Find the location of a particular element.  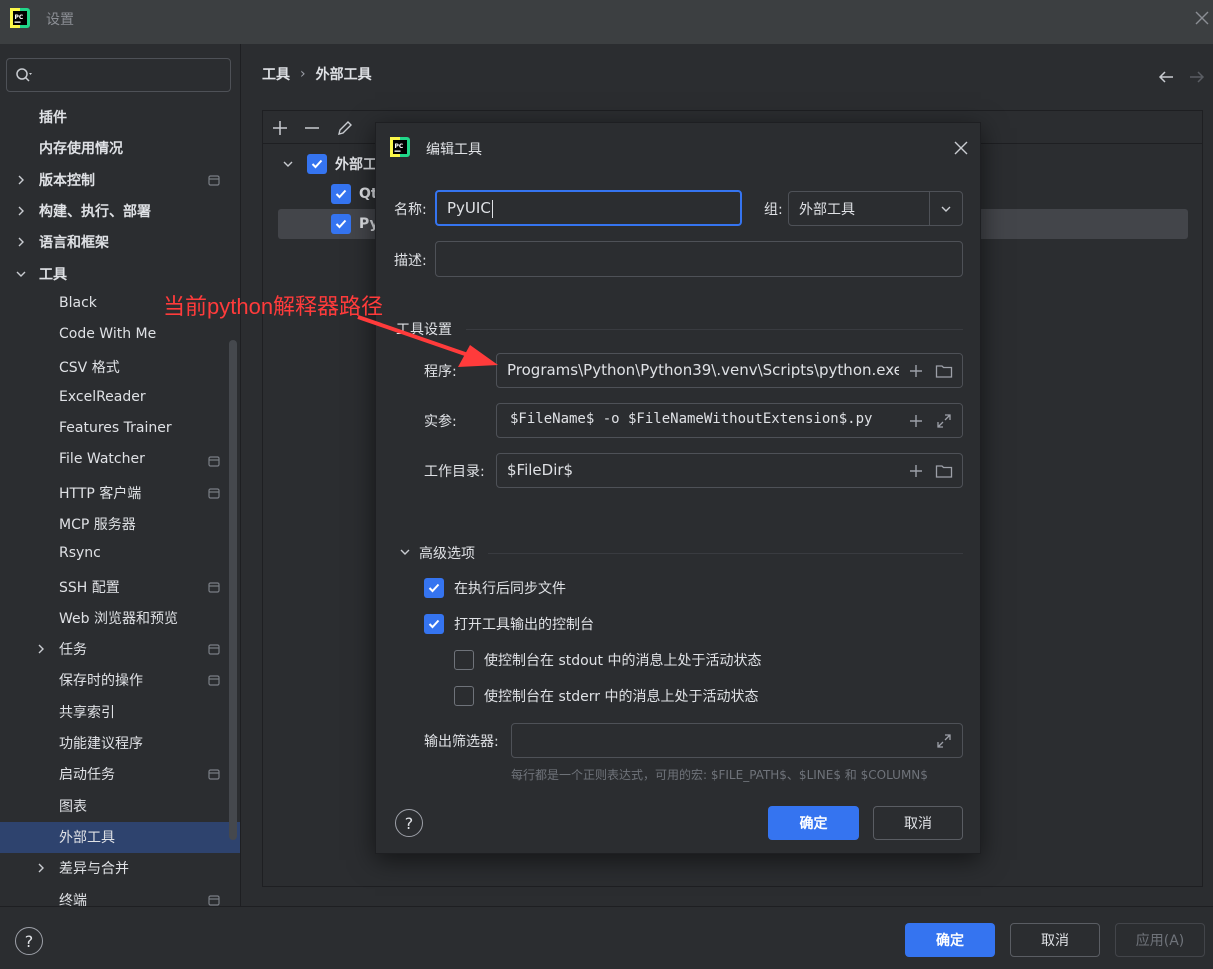

stderr-active-label: 使控制台在 stderr 中的消息上处于活动状态 is located at coordinates (621, 697).